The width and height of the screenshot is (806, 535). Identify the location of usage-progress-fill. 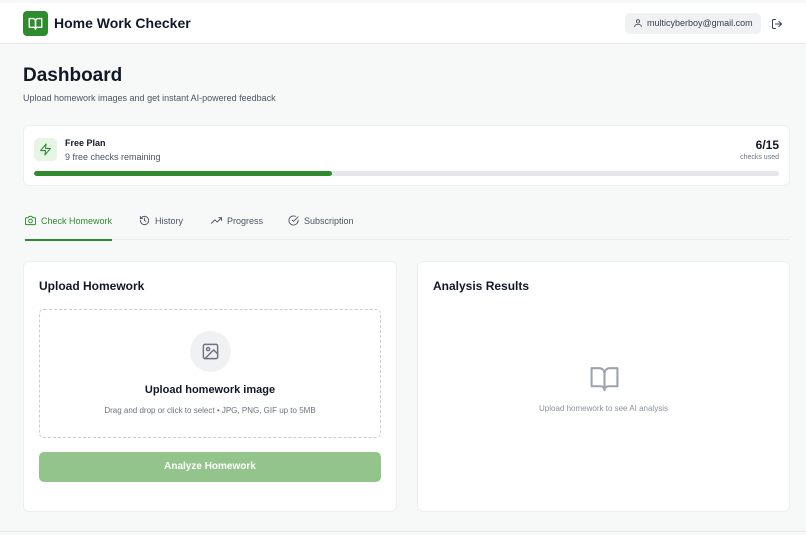
(183, 173).